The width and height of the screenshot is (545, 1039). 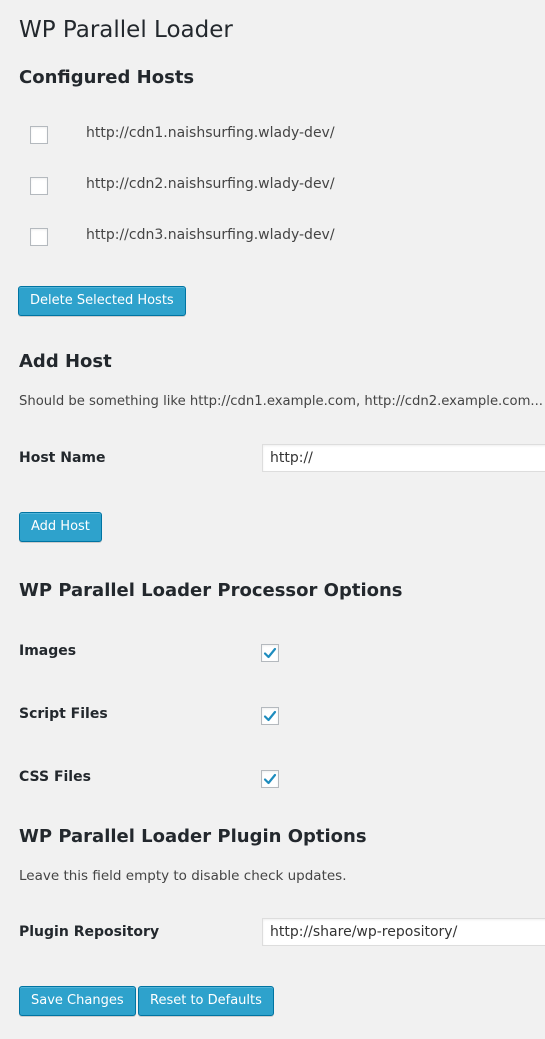 What do you see at coordinates (102, 301) in the screenshot?
I see `delete-selected-hosts-button: Delete Selected Hosts` at bounding box center [102, 301].